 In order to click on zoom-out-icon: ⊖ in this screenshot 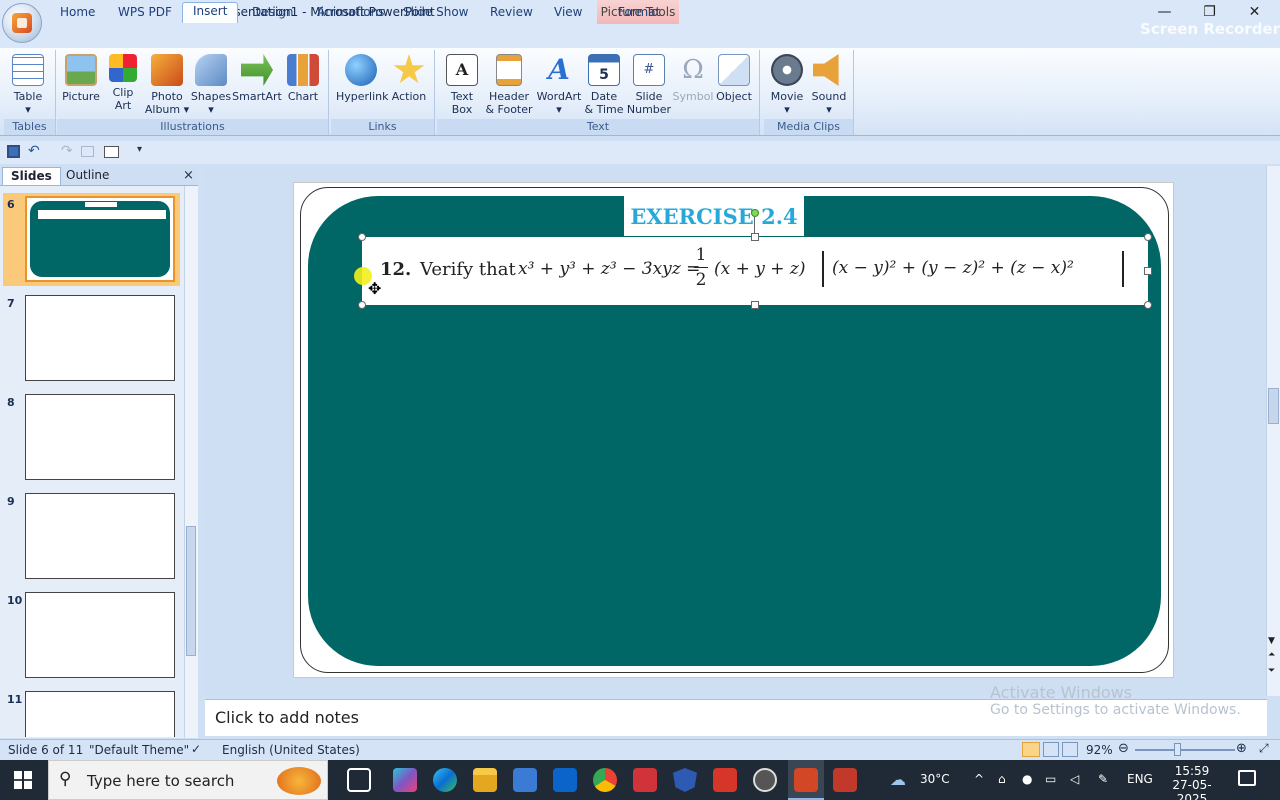, I will do `click(1123, 748)`.